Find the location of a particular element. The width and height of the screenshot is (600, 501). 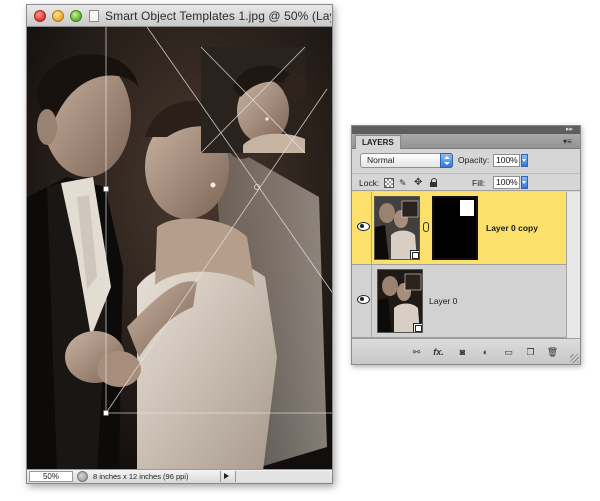

lock-image-pixels-icon: ✎ is located at coordinates (404, 183).